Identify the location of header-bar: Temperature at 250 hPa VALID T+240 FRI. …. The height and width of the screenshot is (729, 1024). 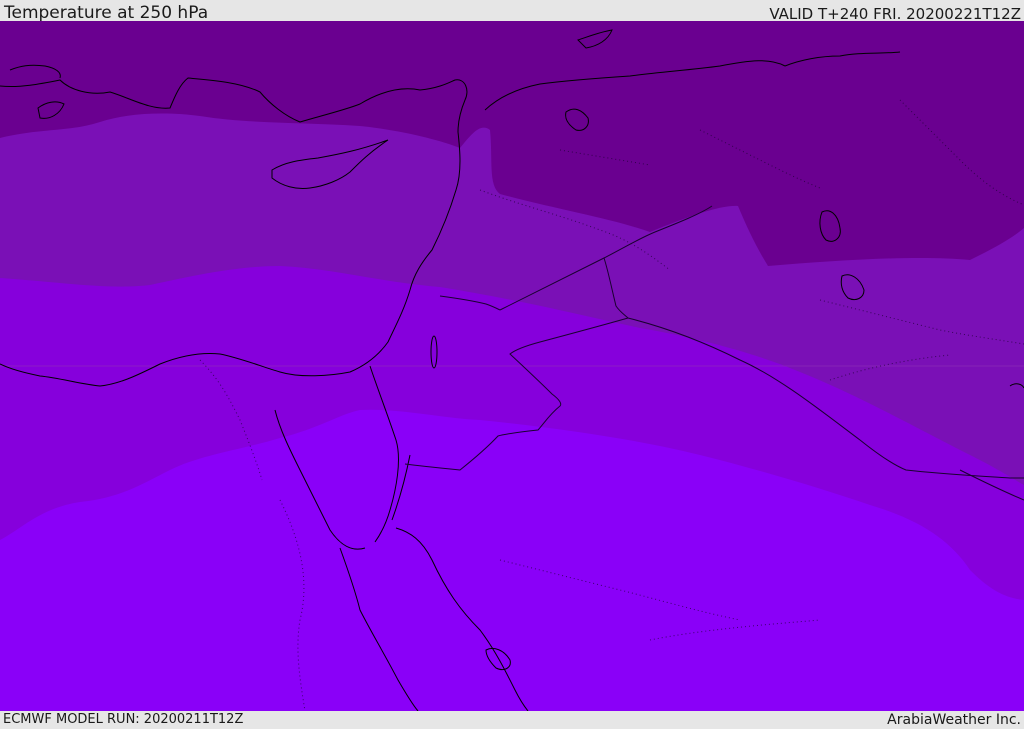
(512, 11).